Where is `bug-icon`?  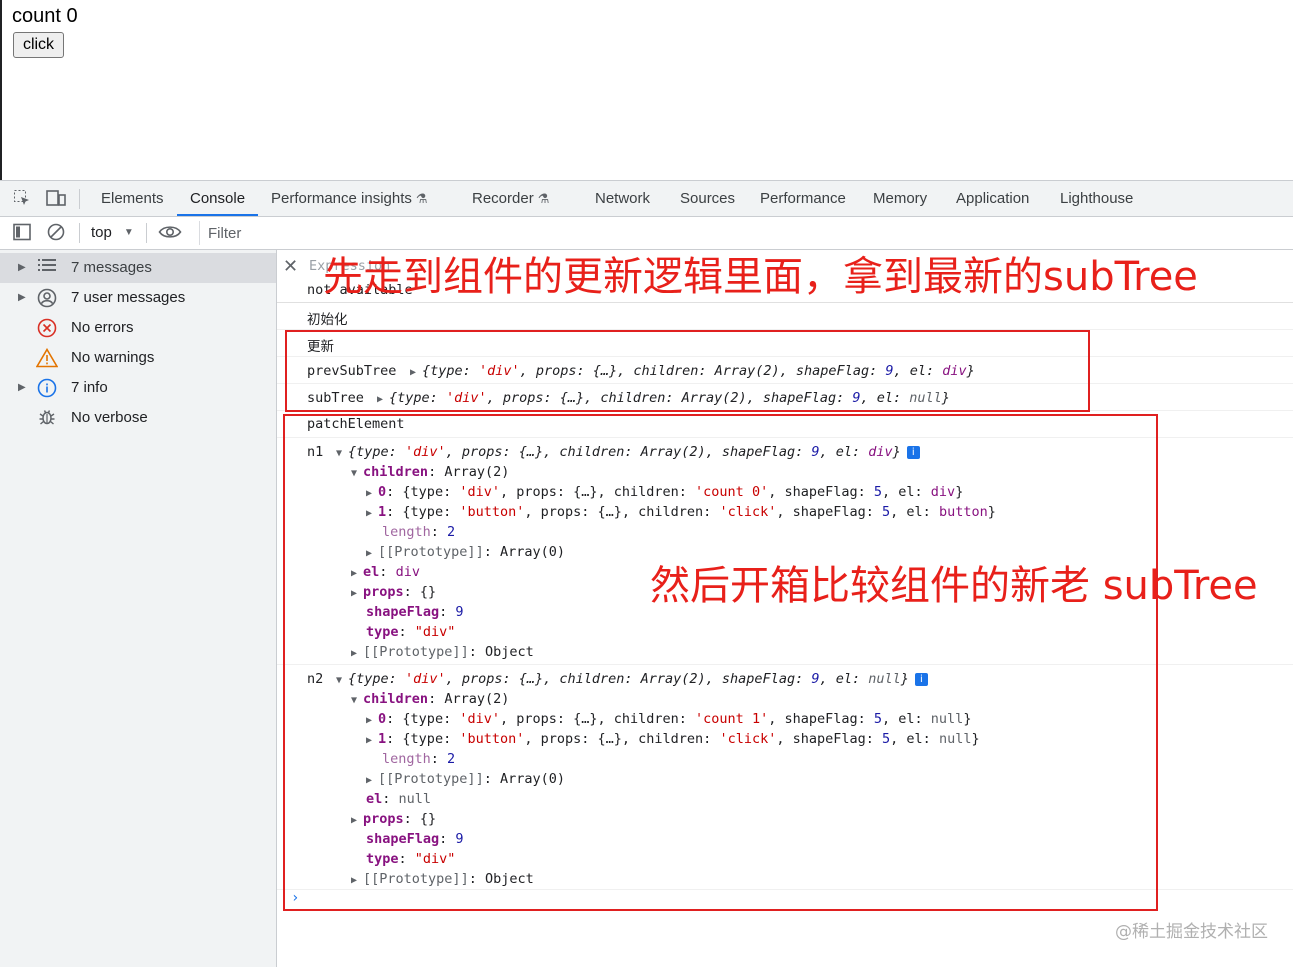
bug-icon is located at coordinates (47, 418).